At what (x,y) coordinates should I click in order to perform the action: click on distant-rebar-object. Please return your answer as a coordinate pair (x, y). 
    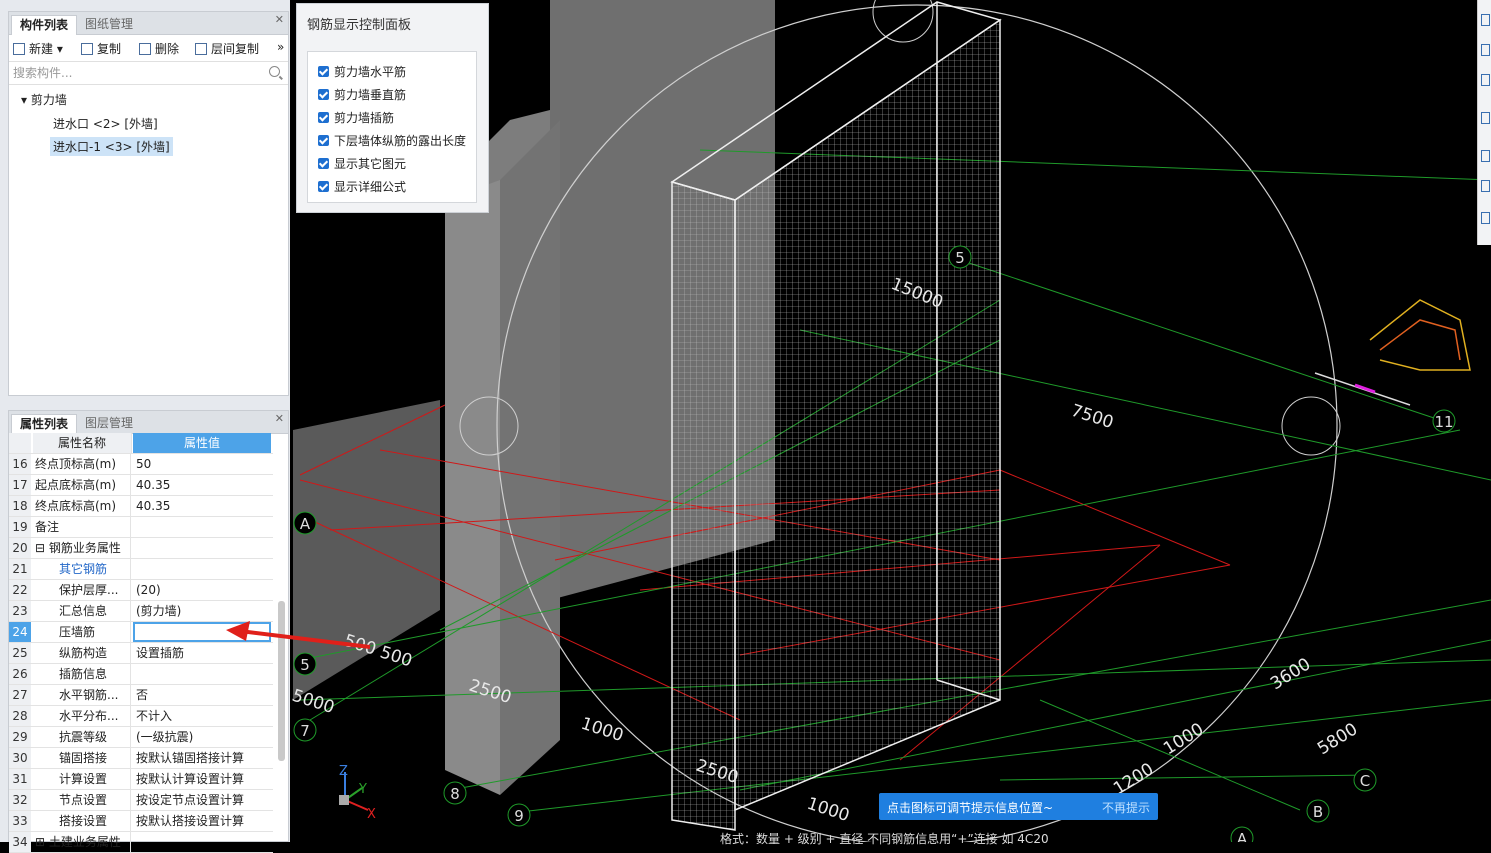
    Looking at the image, I should click on (1392, 352).